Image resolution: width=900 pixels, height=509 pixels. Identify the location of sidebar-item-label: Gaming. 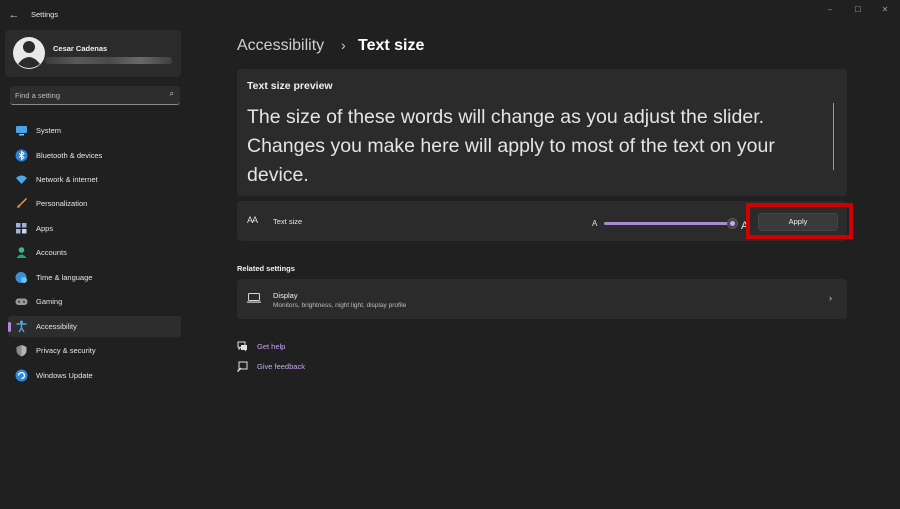
(49, 301).